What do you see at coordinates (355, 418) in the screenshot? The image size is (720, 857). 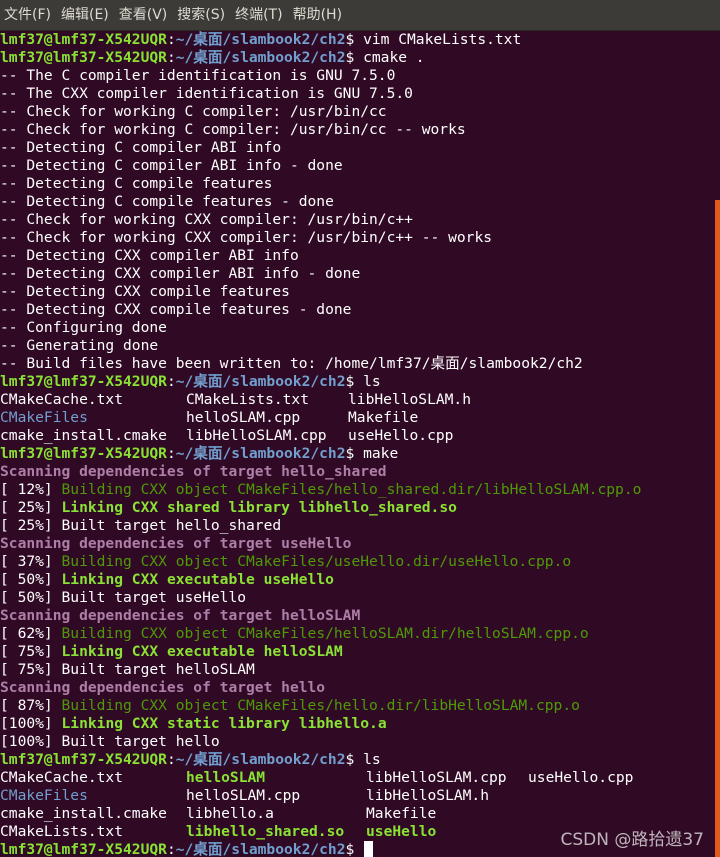 I see `terminal-line: CMakeFiles helloSLAM.cpp Makefile` at bounding box center [355, 418].